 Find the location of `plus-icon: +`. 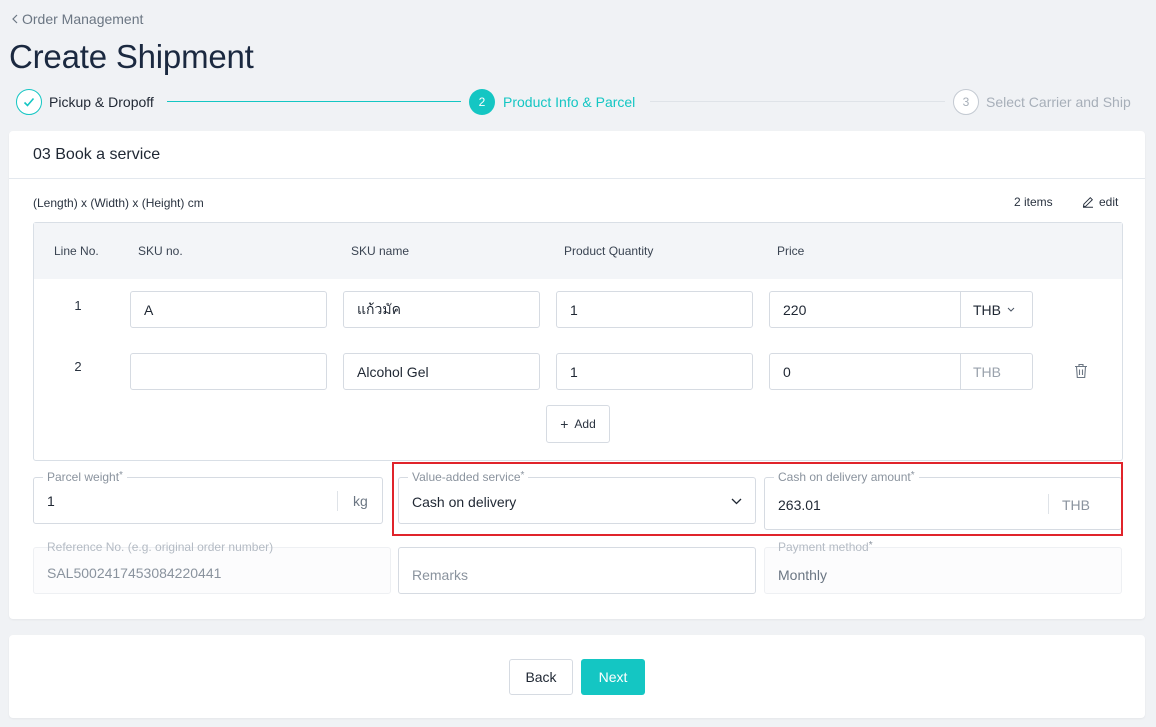

plus-icon: + is located at coordinates (564, 424).